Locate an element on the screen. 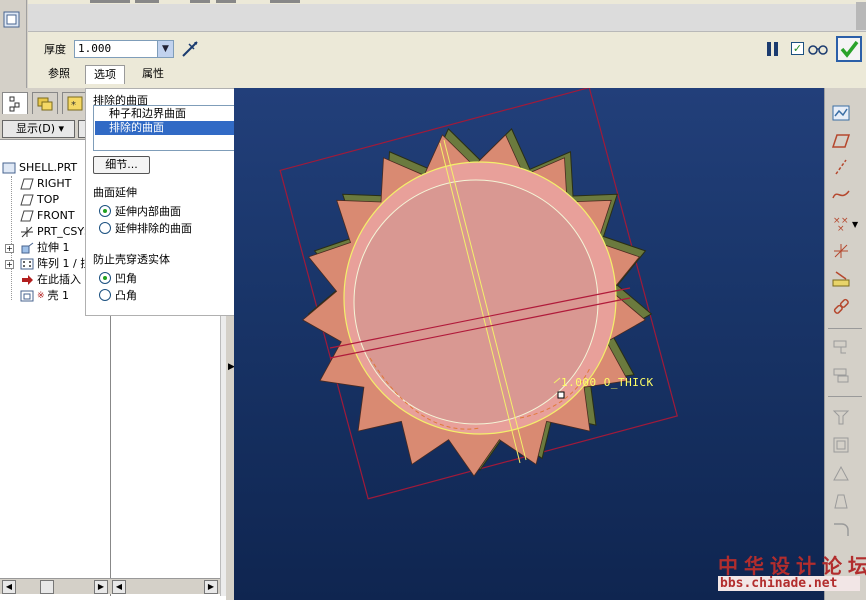 The width and height of the screenshot is (866, 600). tree-item-shell: ※ 壳 1 is located at coordinates (44, 296).